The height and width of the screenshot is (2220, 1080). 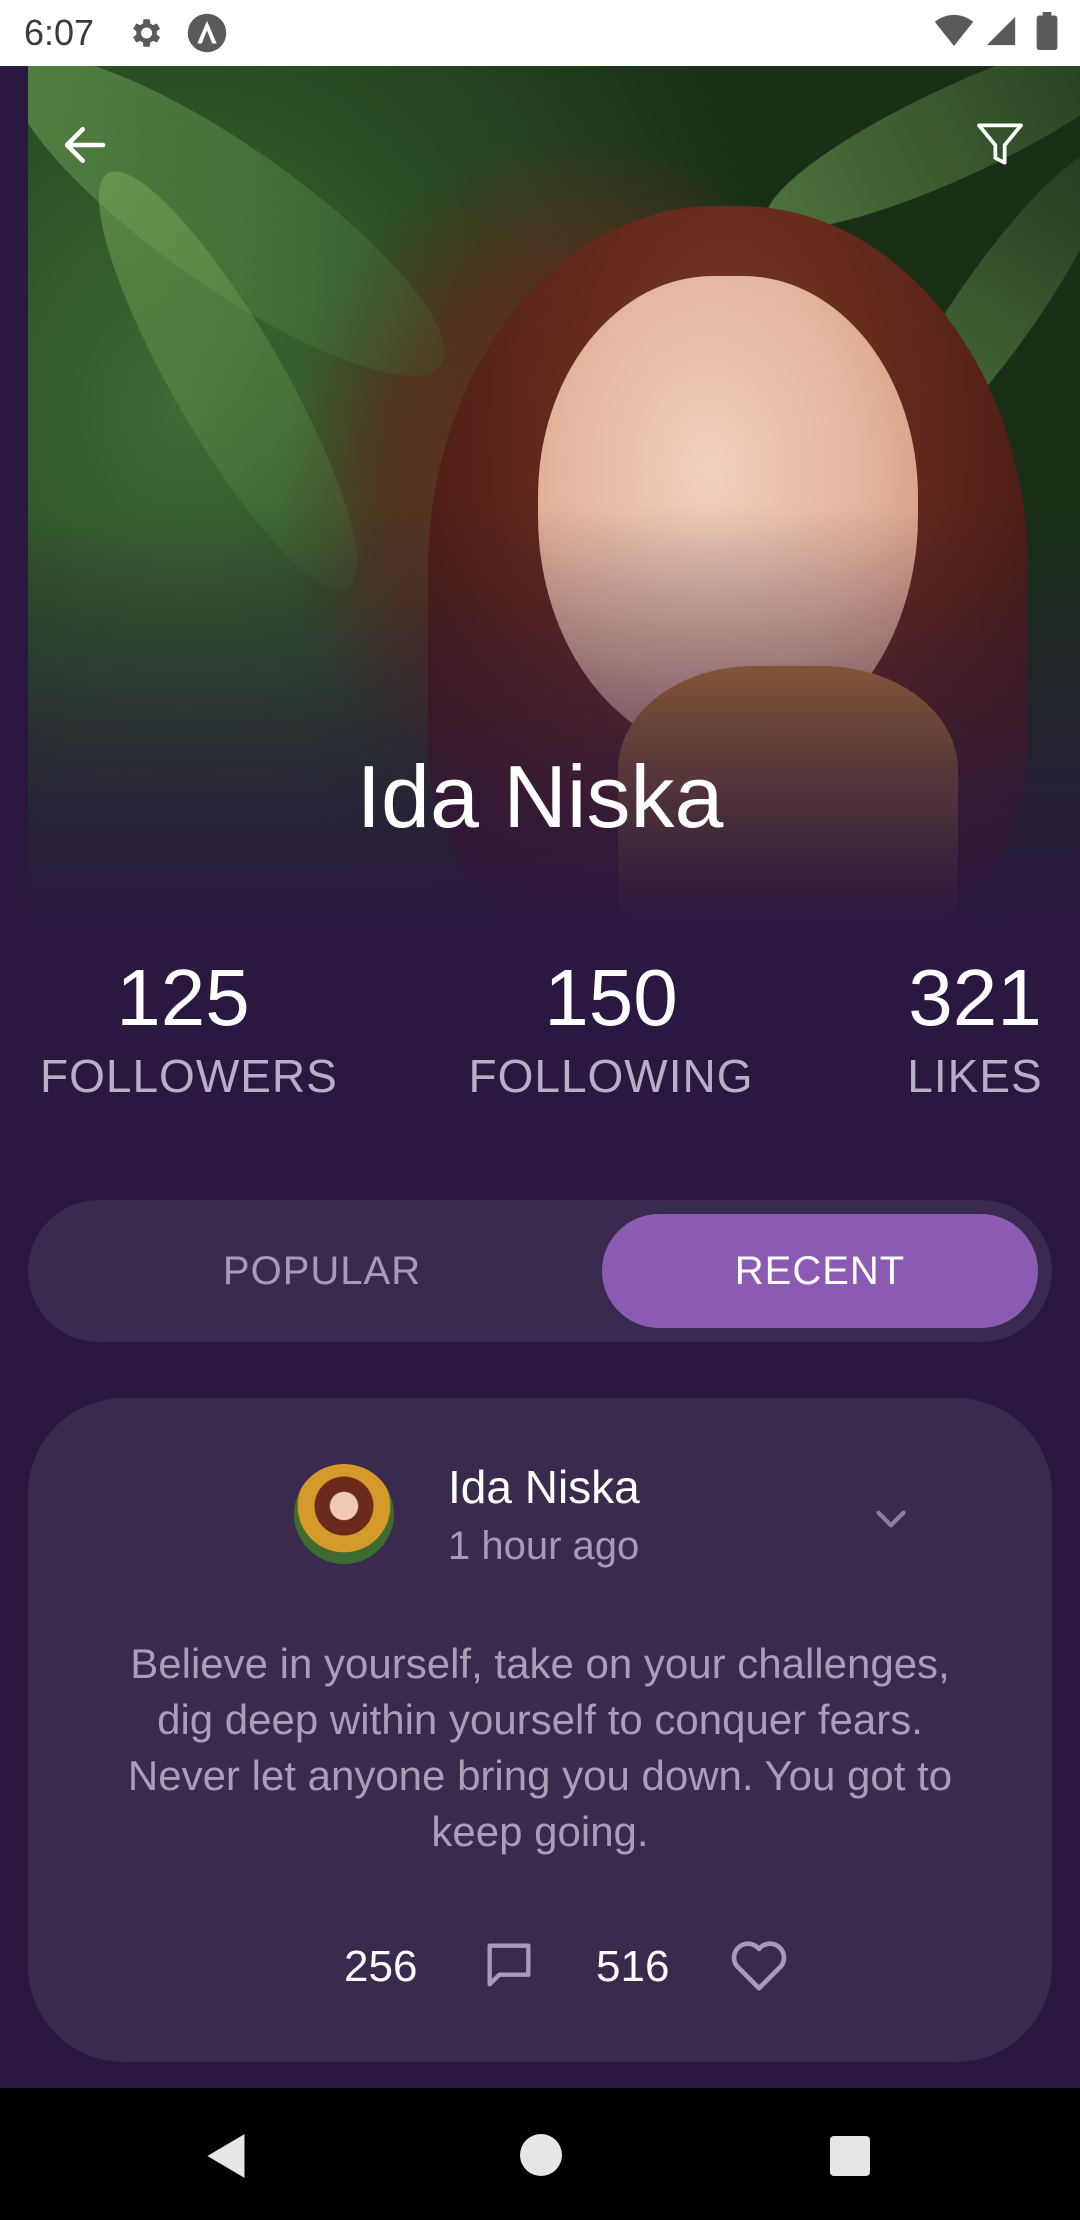 What do you see at coordinates (147, 33) in the screenshot?
I see `gear-icon` at bounding box center [147, 33].